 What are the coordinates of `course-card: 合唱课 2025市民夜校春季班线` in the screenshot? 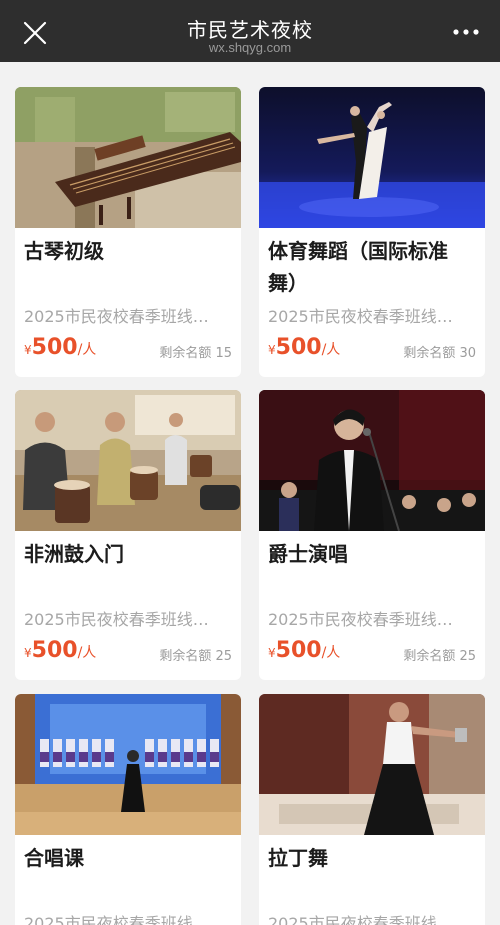 It's located at (128, 809).